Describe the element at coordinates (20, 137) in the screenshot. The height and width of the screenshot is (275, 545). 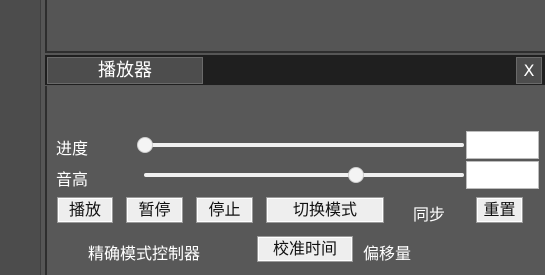
I see `left-side-strip` at that location.